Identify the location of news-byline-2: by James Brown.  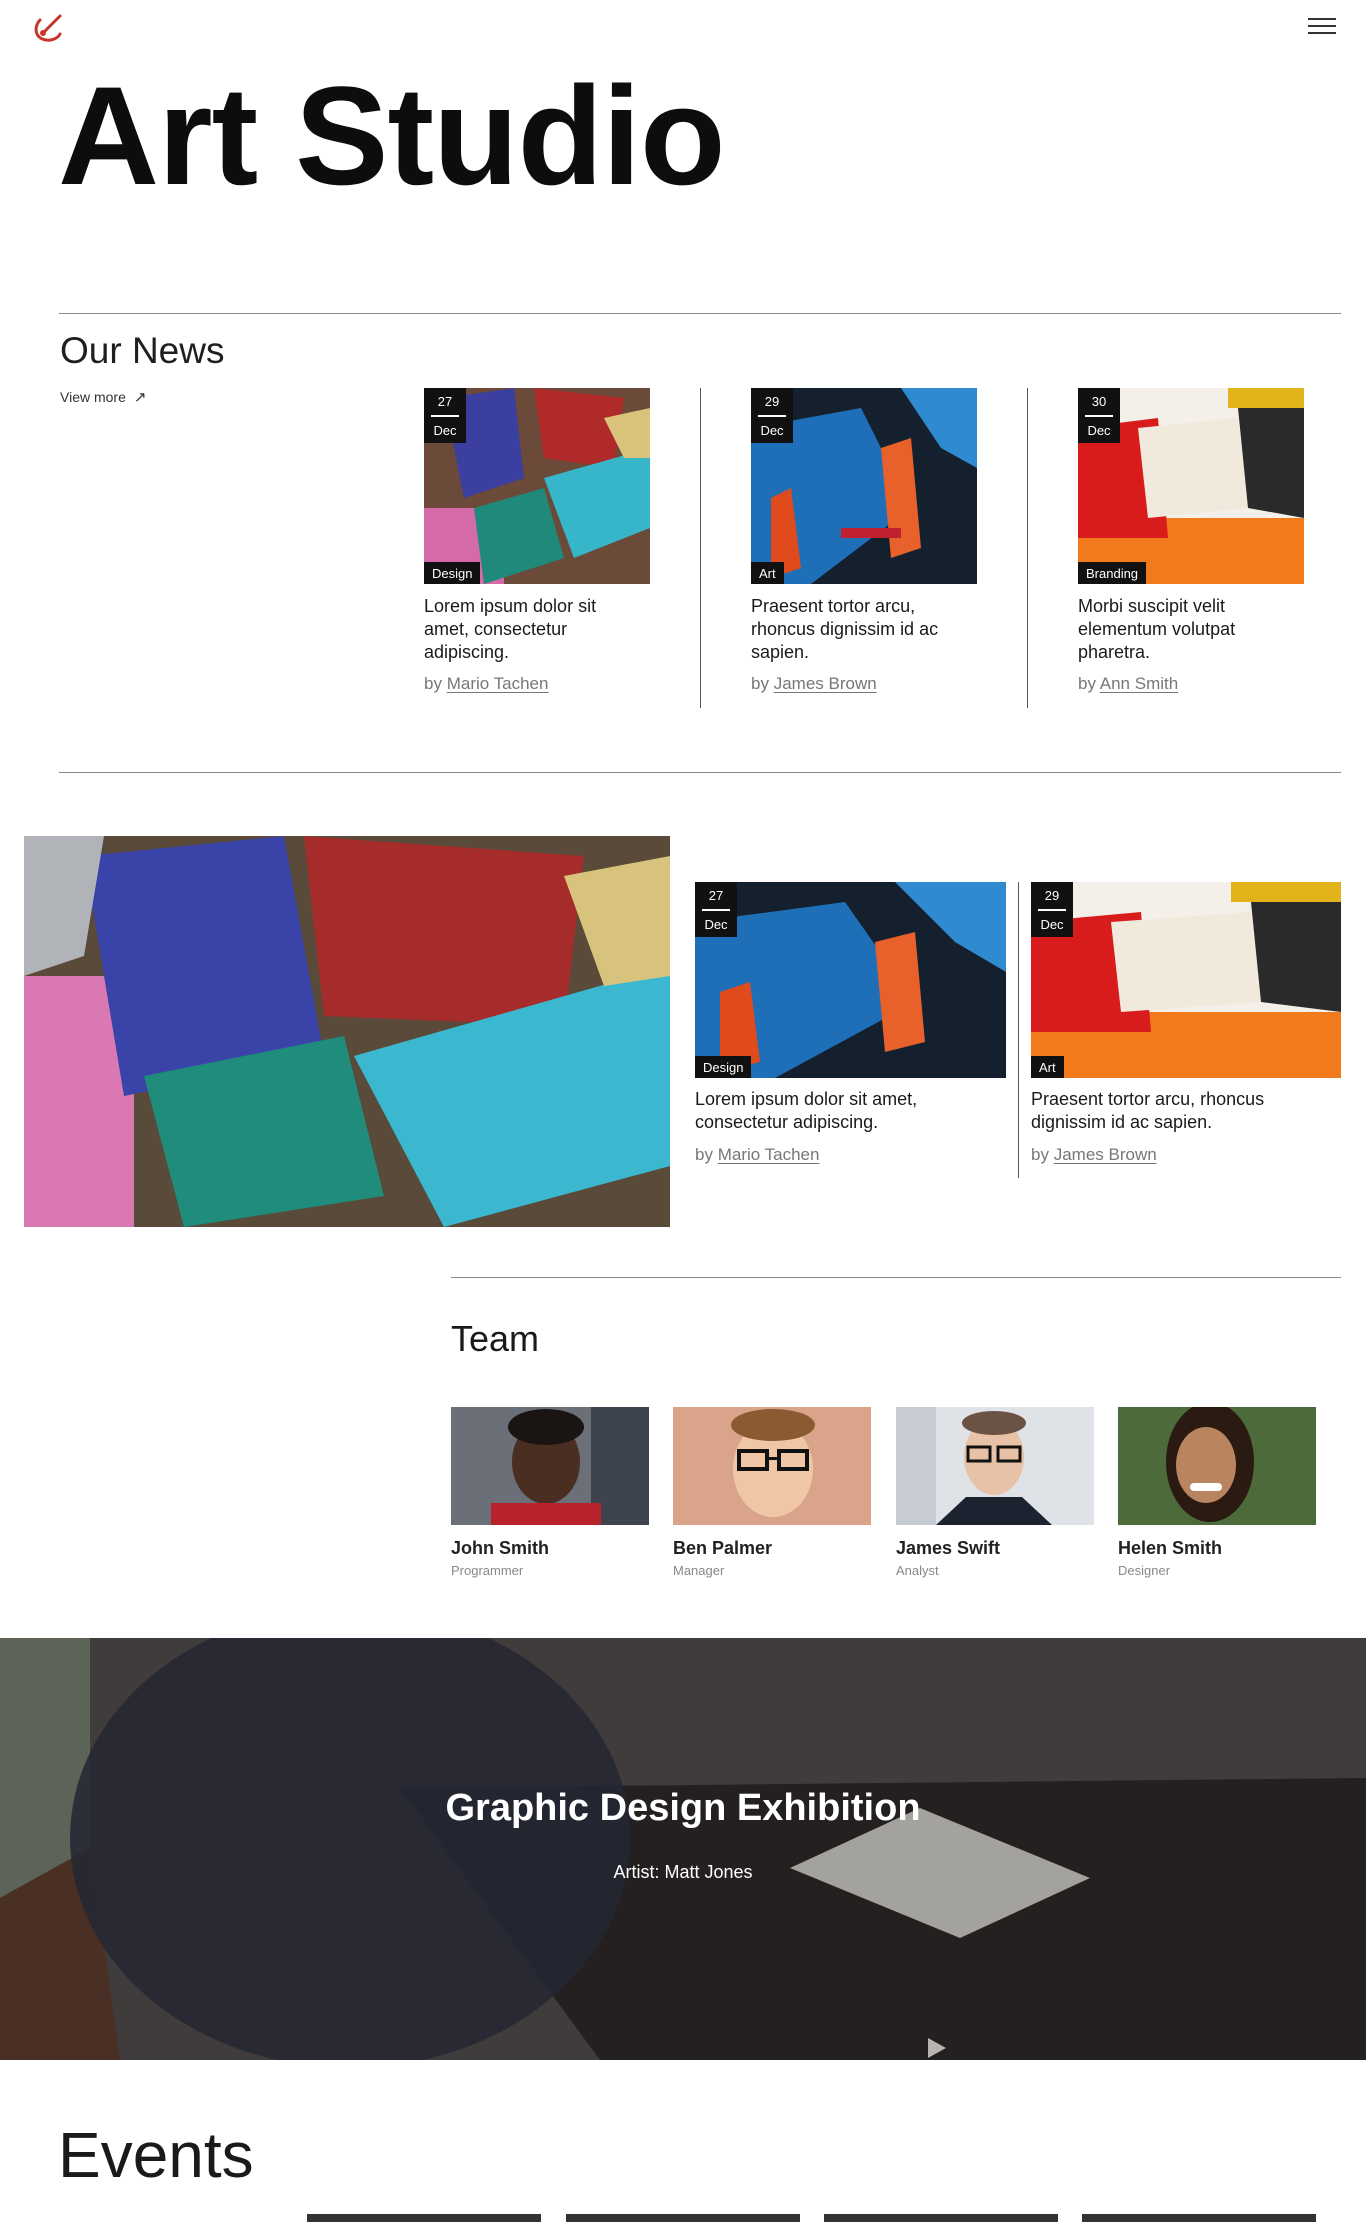
(814, 683).